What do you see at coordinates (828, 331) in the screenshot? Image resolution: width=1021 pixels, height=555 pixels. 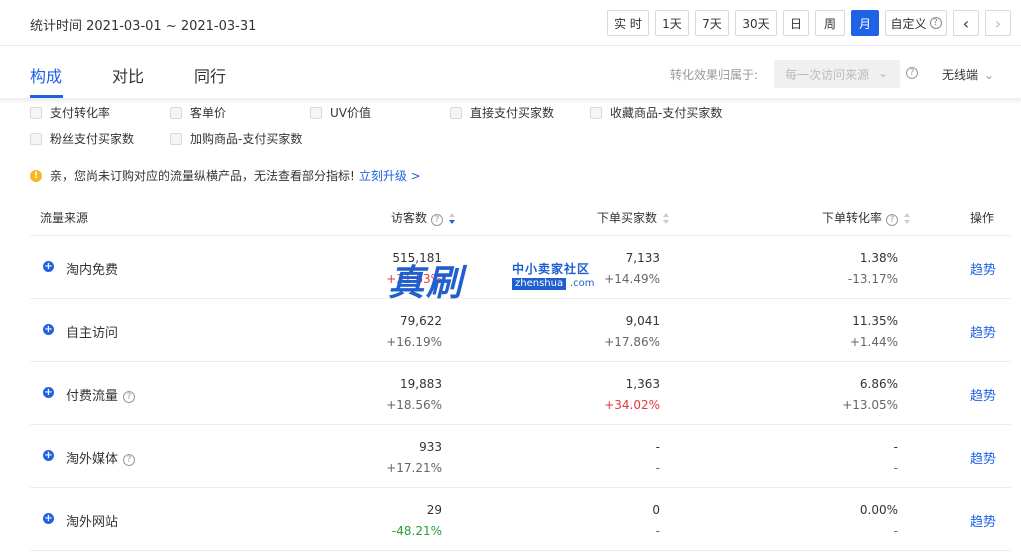 I see `conversion-cell: 11.35% +1.44%` at bounding box center [828, 331].